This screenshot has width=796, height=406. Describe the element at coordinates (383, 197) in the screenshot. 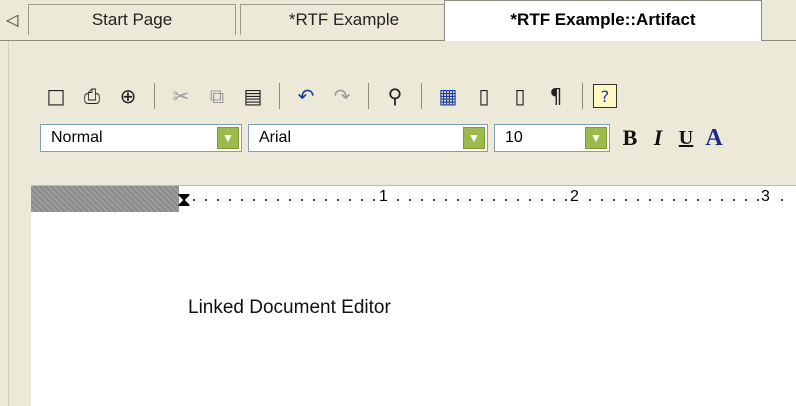

I see `ruler-mark: 1` at that location.